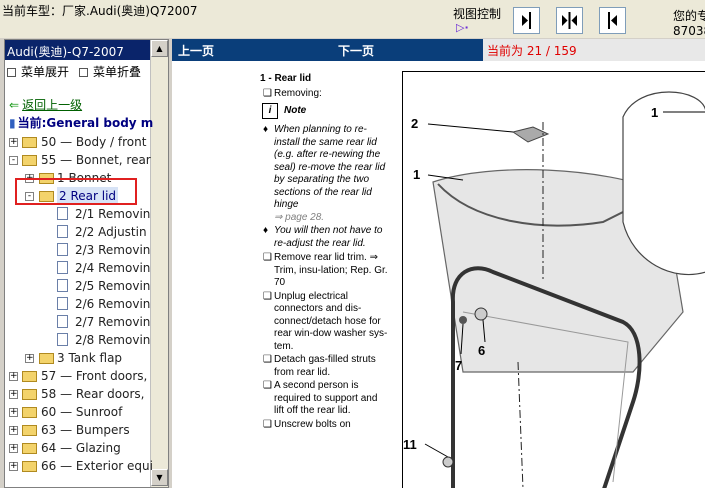 The image size is (705, 488). I want to click on tree-folder-item: +63 — Bumpers, so click(78, 430).